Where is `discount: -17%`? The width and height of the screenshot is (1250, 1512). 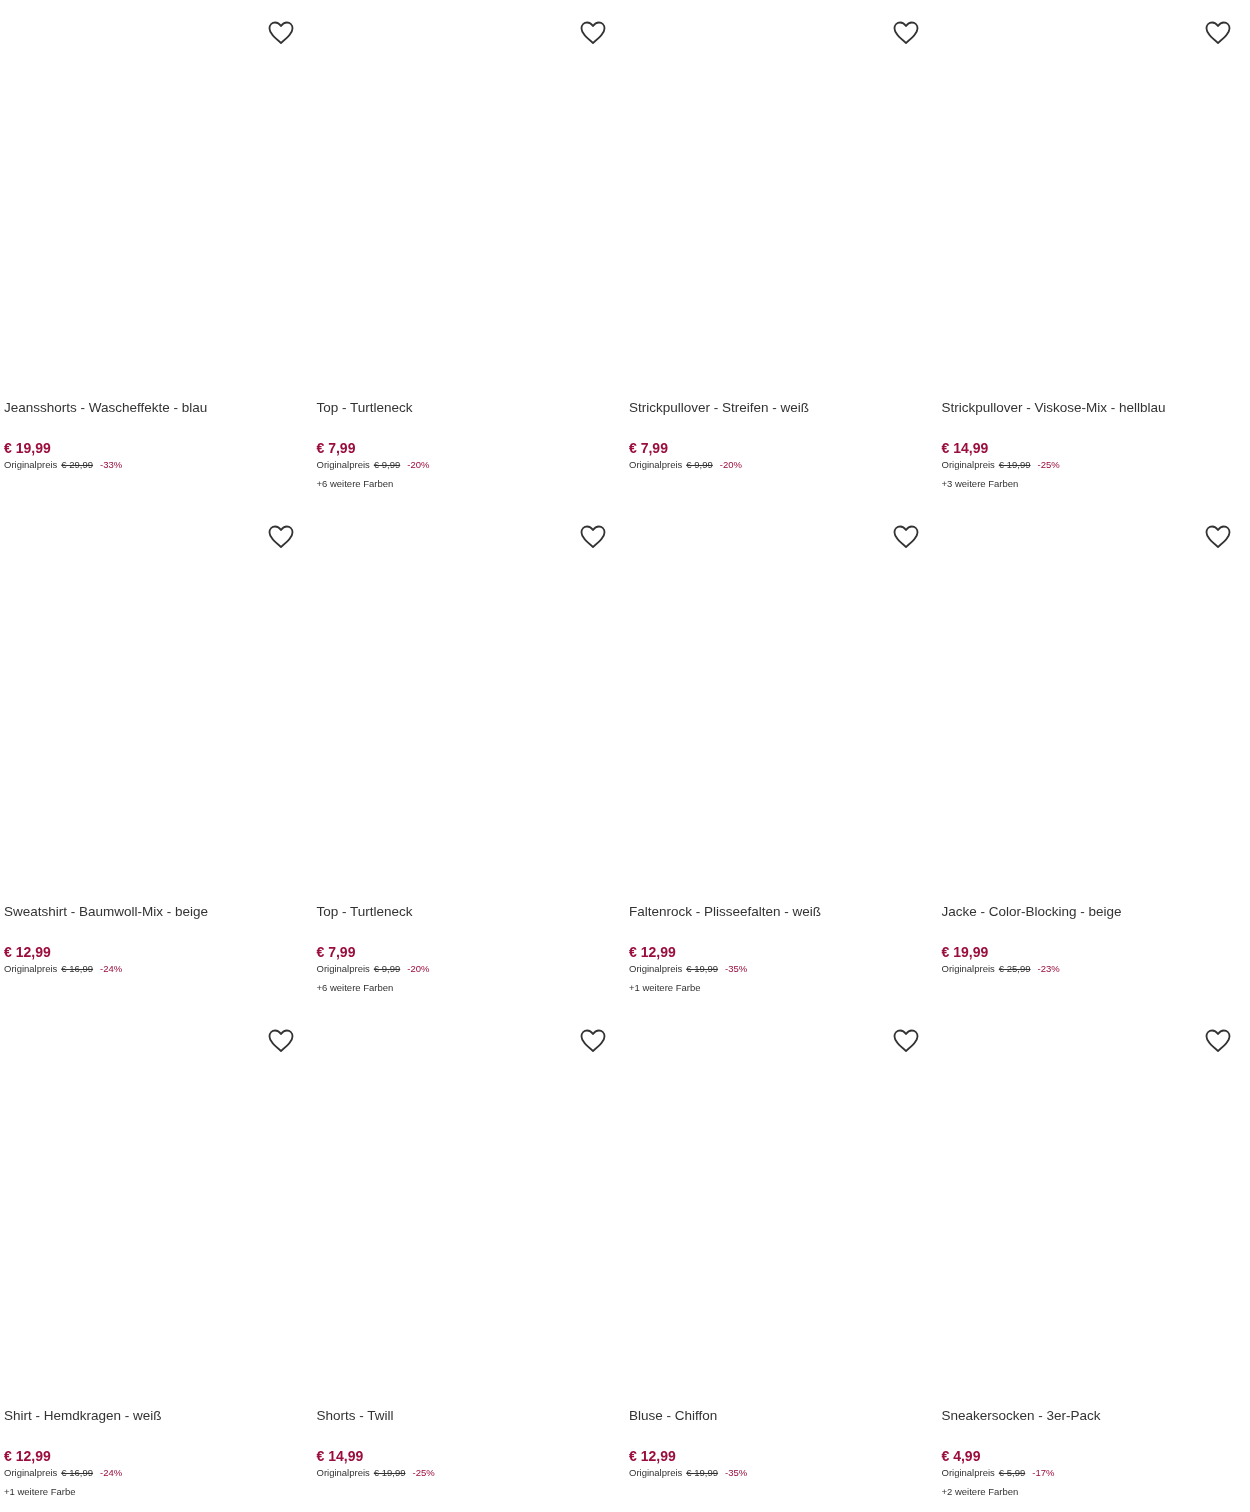
discount: -17% is located at coordinates (1043, 1473).